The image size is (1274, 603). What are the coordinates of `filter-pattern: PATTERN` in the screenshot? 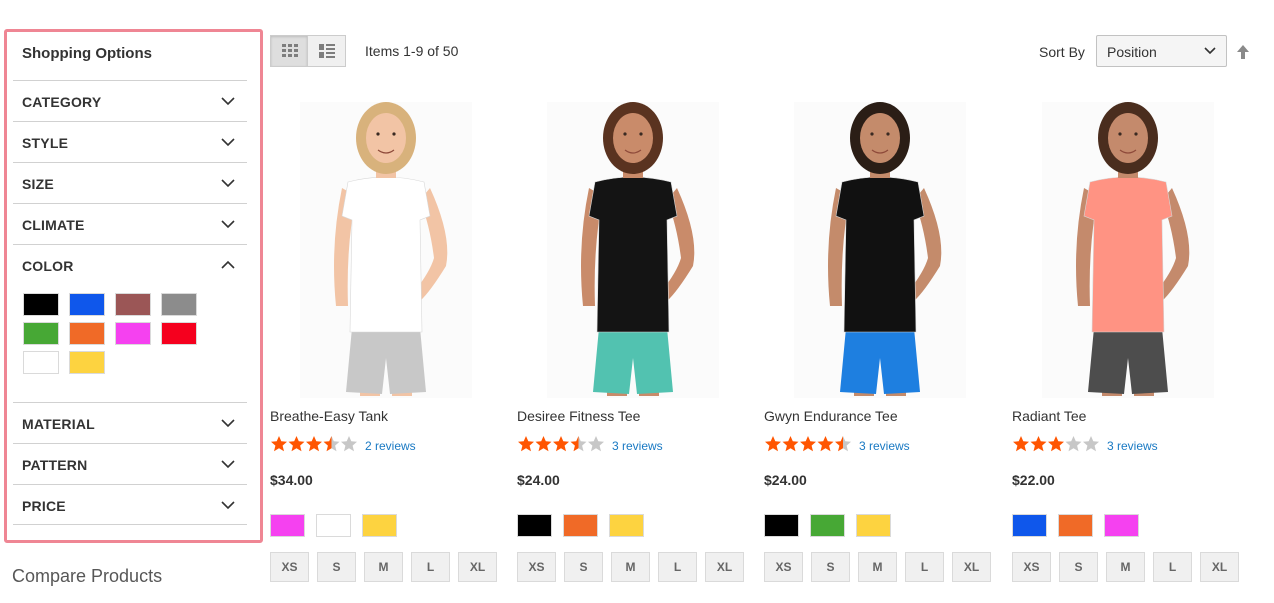 It's located at (130, 463).